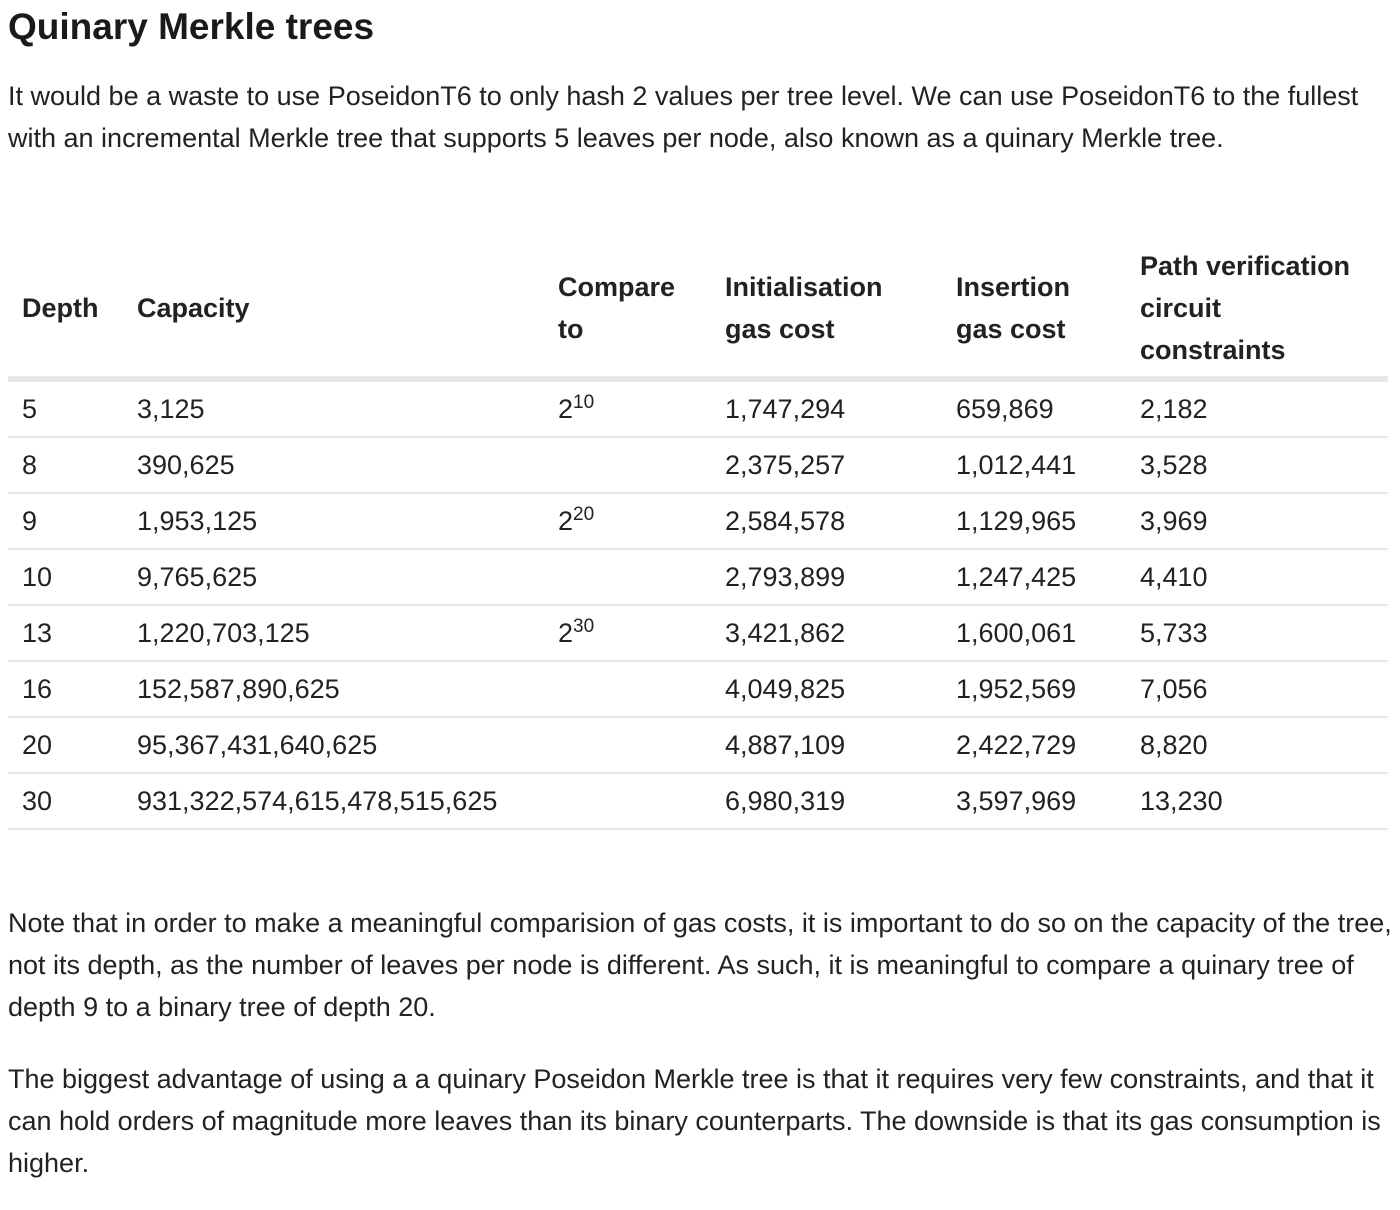  What do you see at coordinates (333, 577) in the screenshot?
I see `cell-capacity: 9,765,625` at bounding box center [333, 577].